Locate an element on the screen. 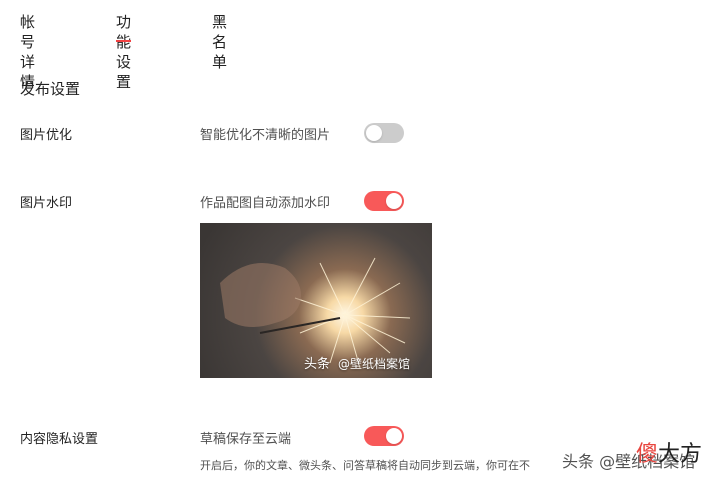 The height and width of the screenshot is (488, 726). image-optimization-description: 智能优化不清晰的图片 is located at coordinates (265, 135).